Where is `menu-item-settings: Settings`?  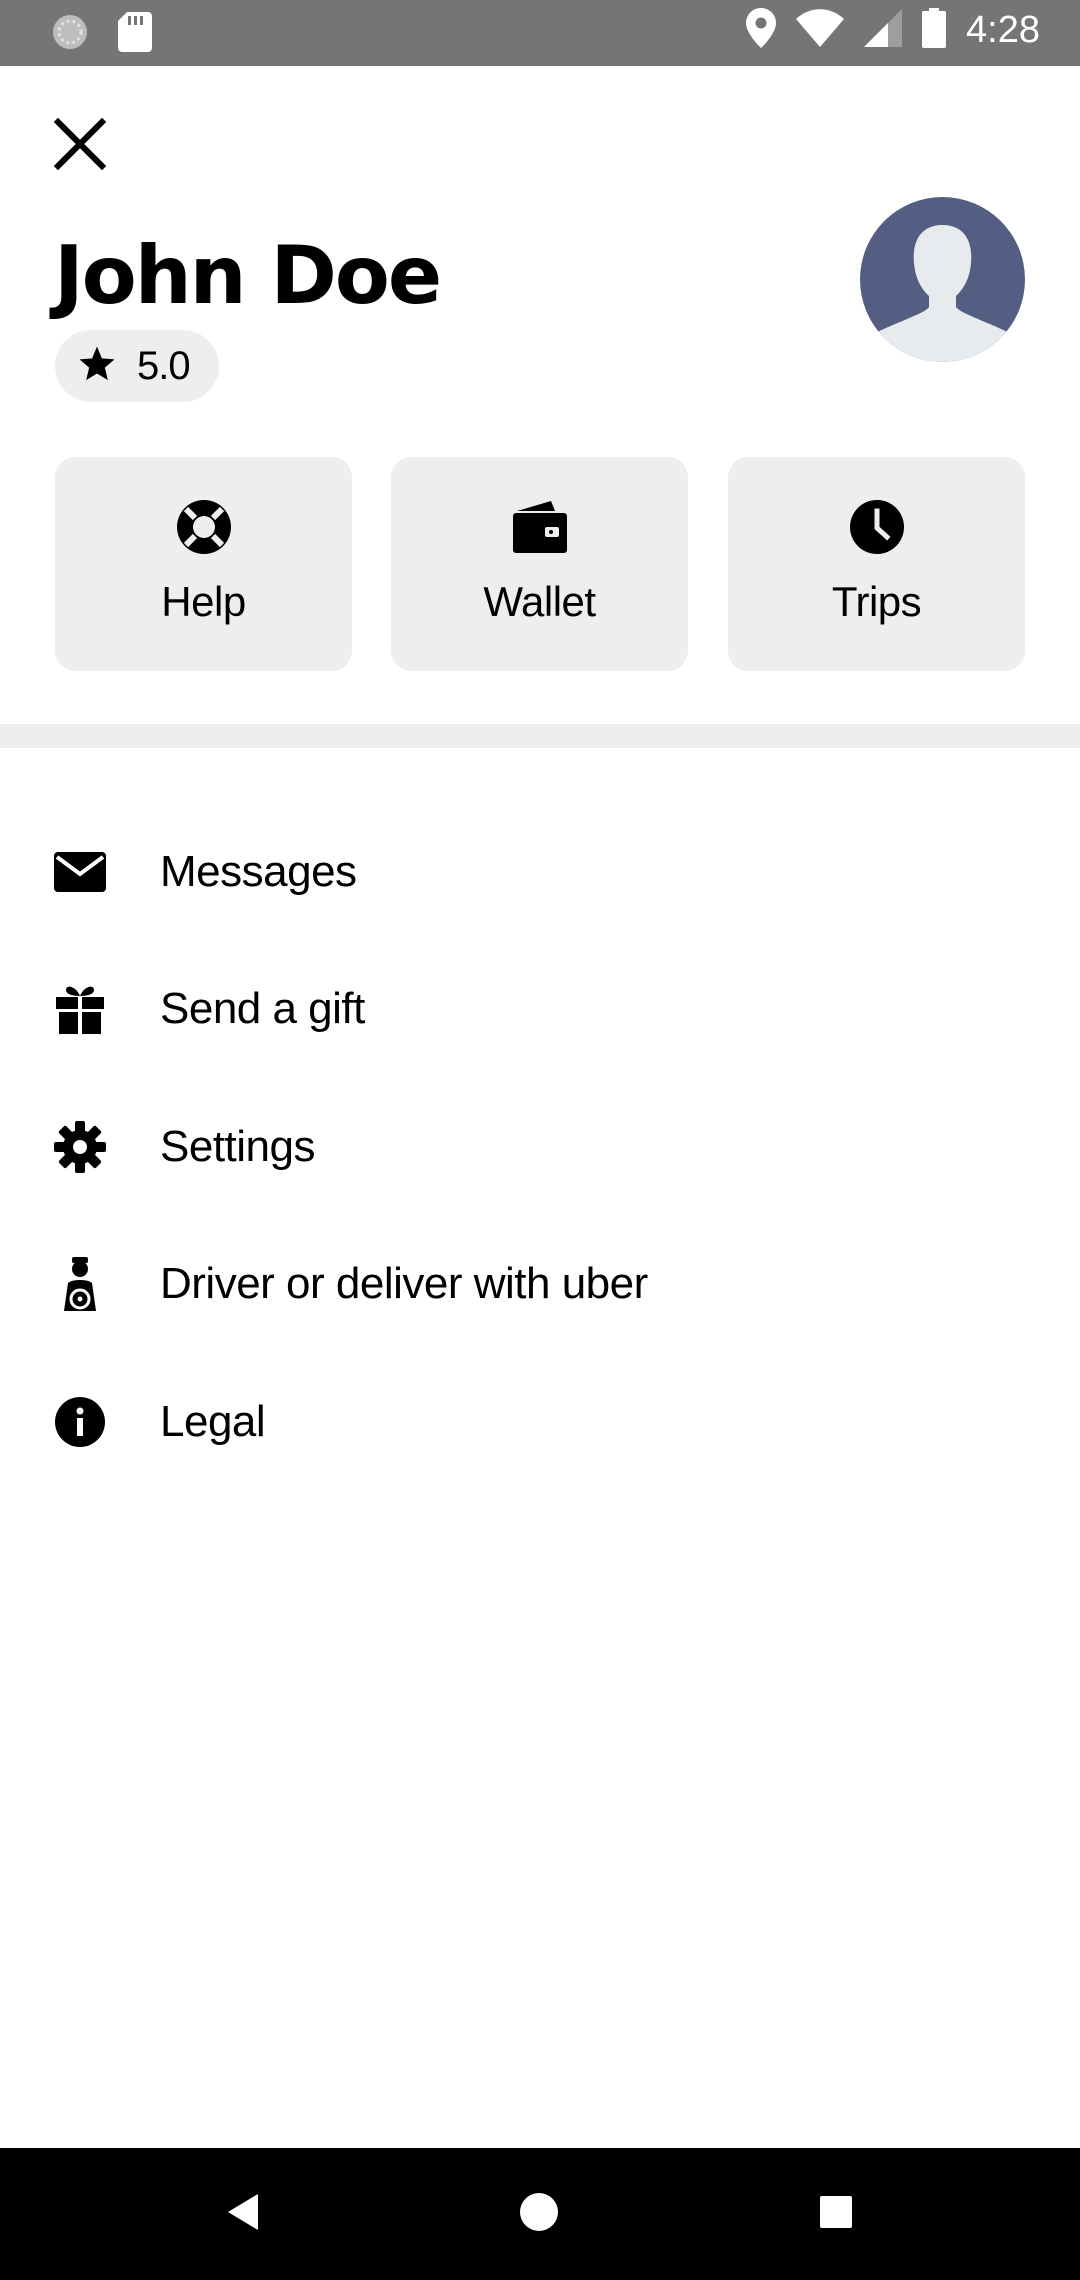
menu-item-settings: Settings is located at coordinates (540, 1147).